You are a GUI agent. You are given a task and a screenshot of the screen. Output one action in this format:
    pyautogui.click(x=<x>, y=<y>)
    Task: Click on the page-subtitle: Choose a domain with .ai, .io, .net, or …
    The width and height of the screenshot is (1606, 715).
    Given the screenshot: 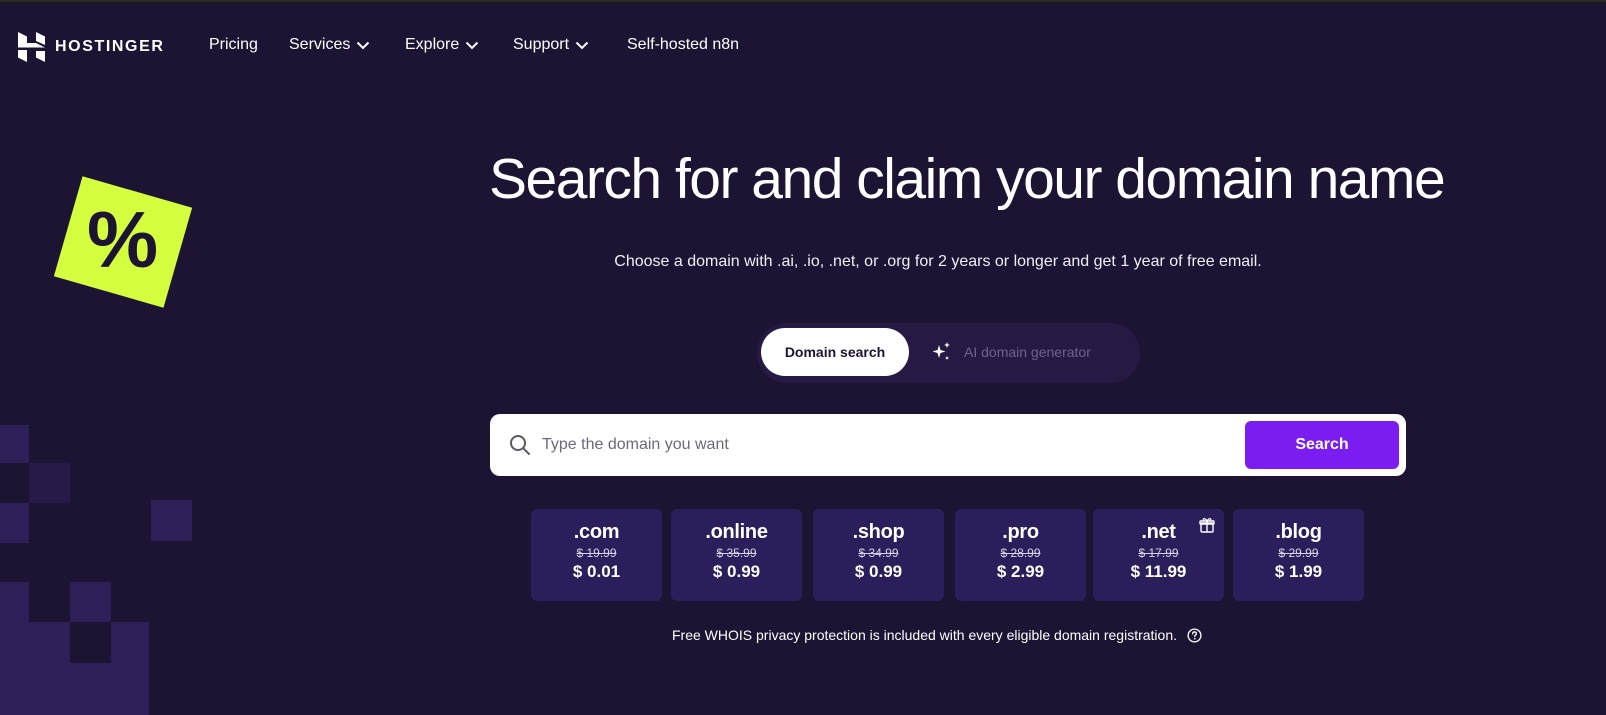 What is the action you would take?
    pyautogui.click(x=938, y=261)
    